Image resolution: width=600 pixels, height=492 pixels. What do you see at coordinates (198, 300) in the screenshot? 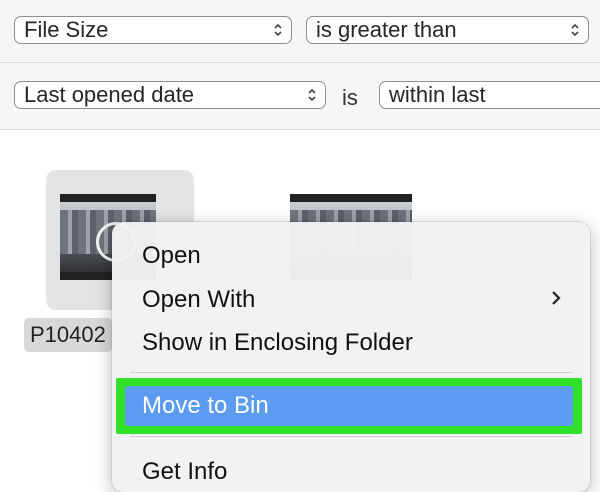
I see `menu-item-open-with: Open With` at bounding box center [198, 300].